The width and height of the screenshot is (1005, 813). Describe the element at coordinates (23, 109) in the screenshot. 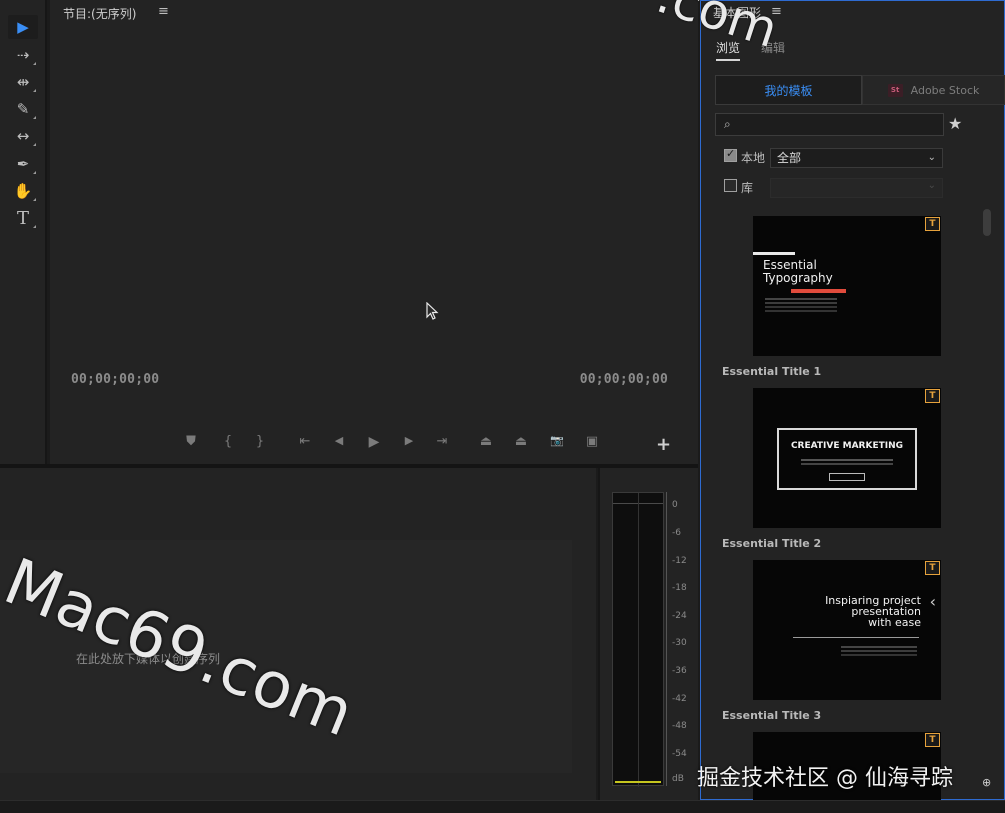

I see `razor-tool-icon: ✎` at that location.